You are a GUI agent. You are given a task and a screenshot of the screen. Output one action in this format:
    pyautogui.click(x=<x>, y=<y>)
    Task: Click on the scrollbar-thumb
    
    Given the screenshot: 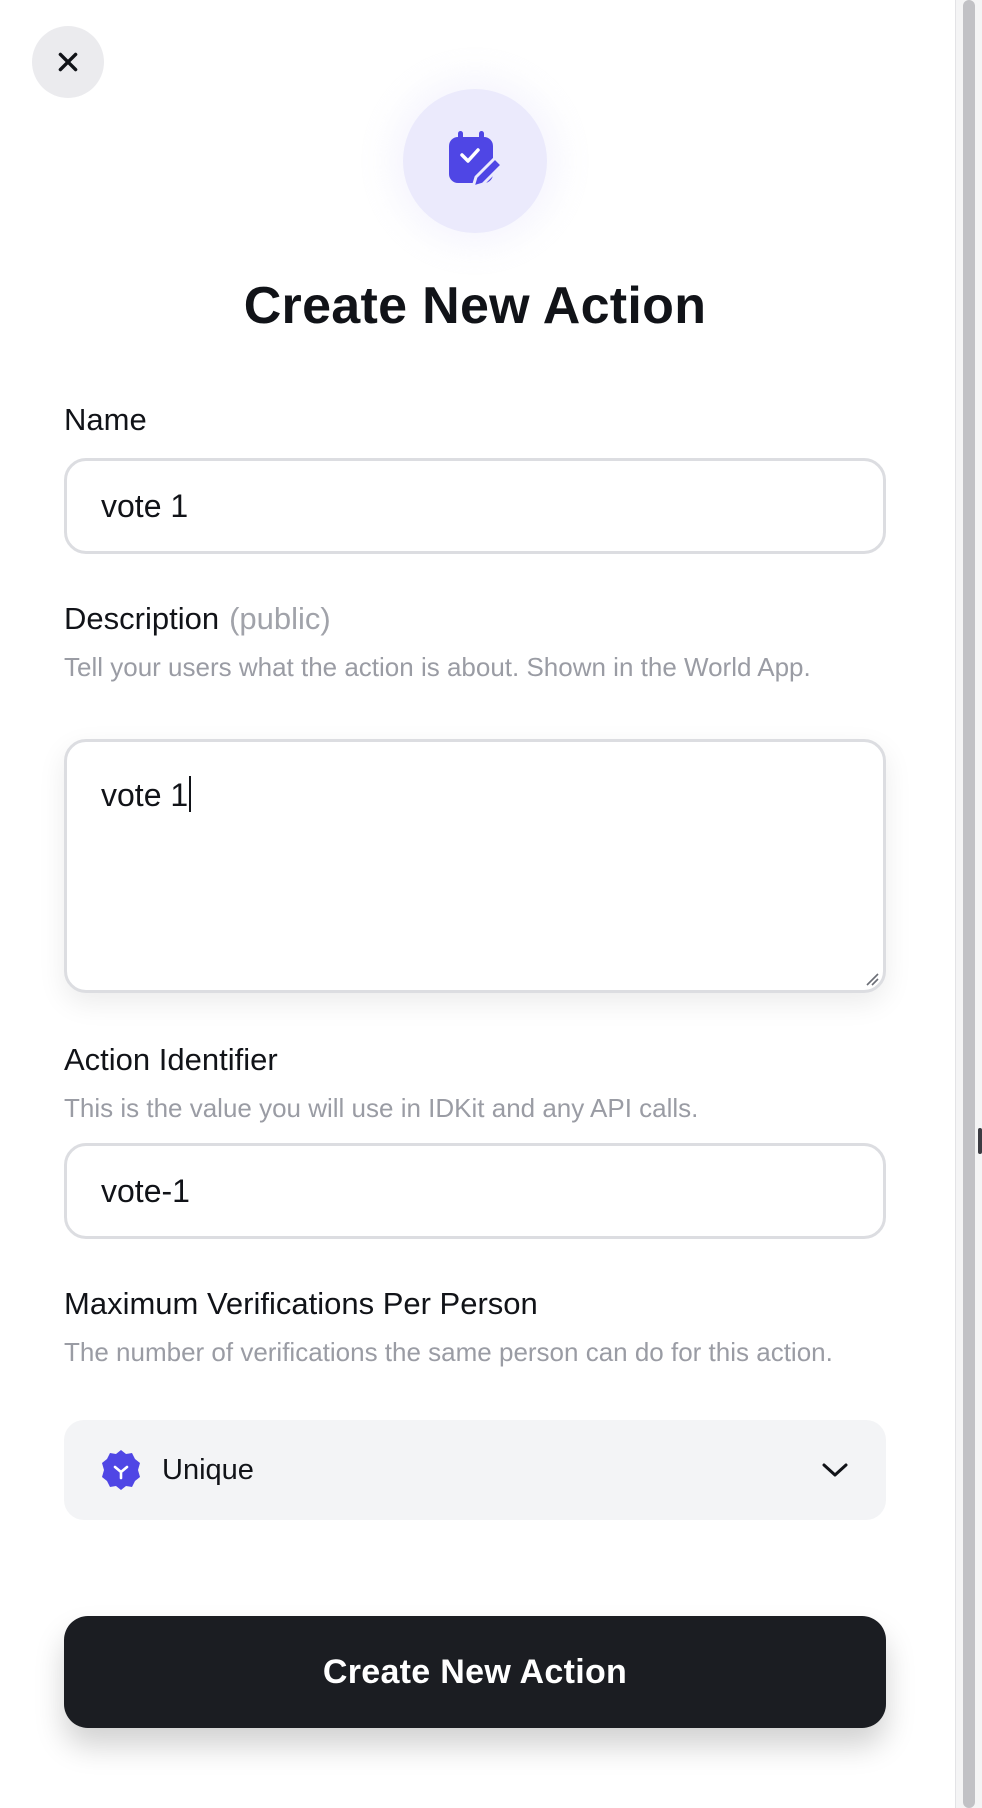 What is the action you would take?
    pyautogui.click(x=969, y=904)
    